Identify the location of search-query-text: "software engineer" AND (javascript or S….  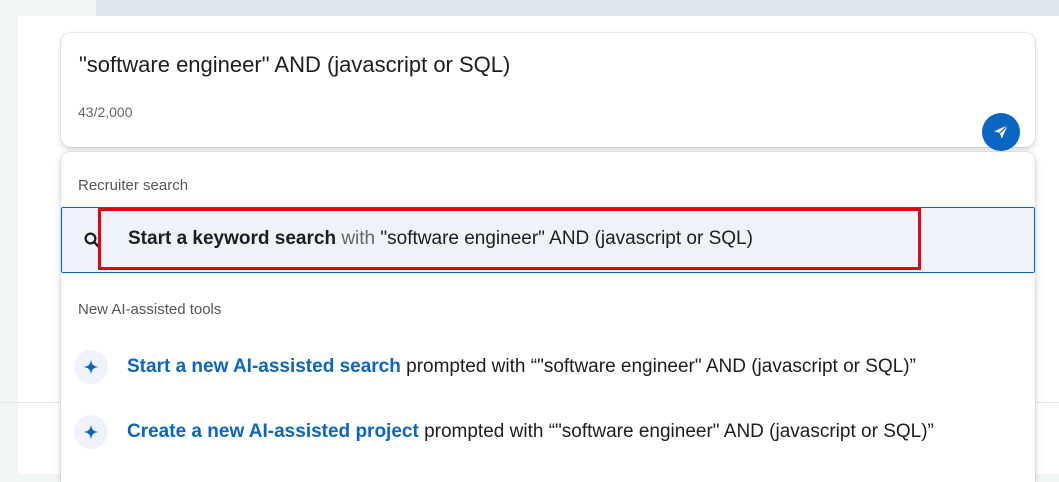
(294, 65).